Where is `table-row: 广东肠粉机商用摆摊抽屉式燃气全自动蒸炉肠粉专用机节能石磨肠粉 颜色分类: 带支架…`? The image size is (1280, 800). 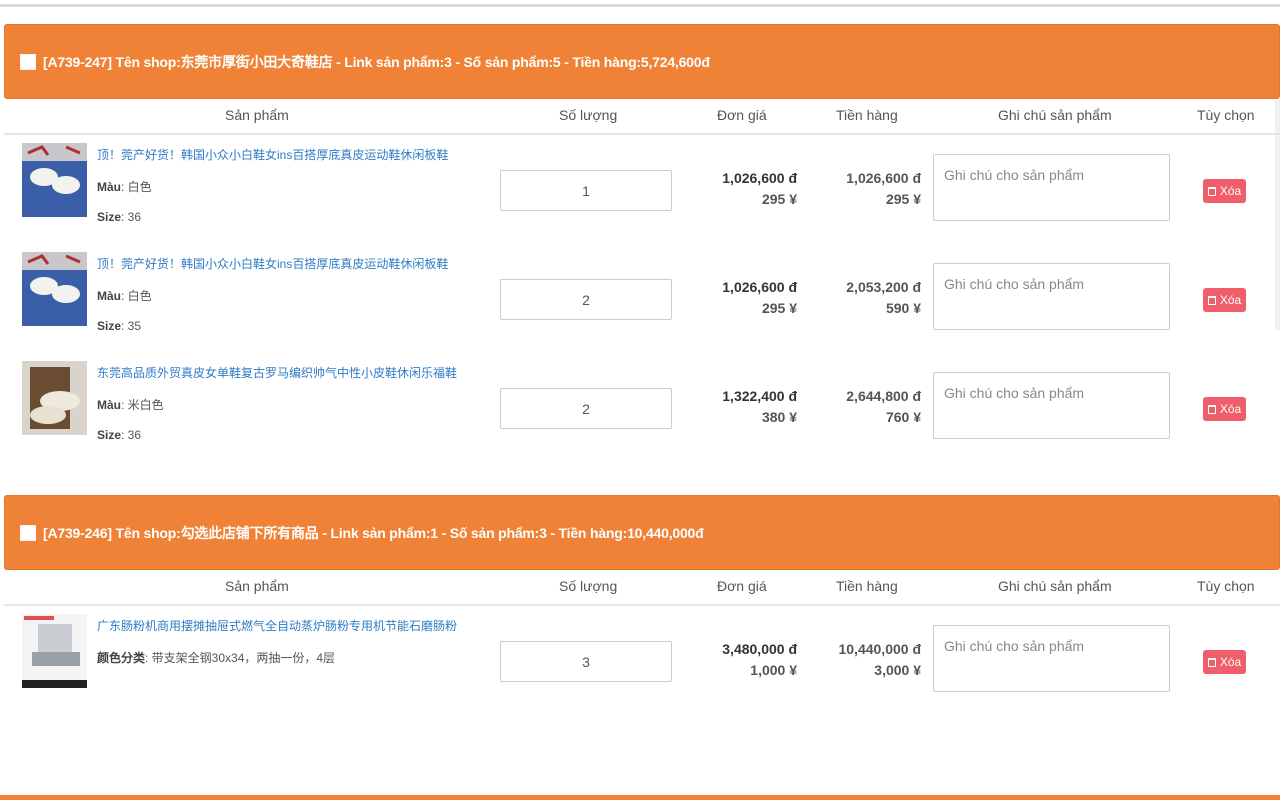
table-row: 广东肠粉机商用摆摊抽屉式燃气全自动蒸炉肠粉专用机节能石磨肠粉 颜色分类: 带支架… is located at coordinates (642, 660).